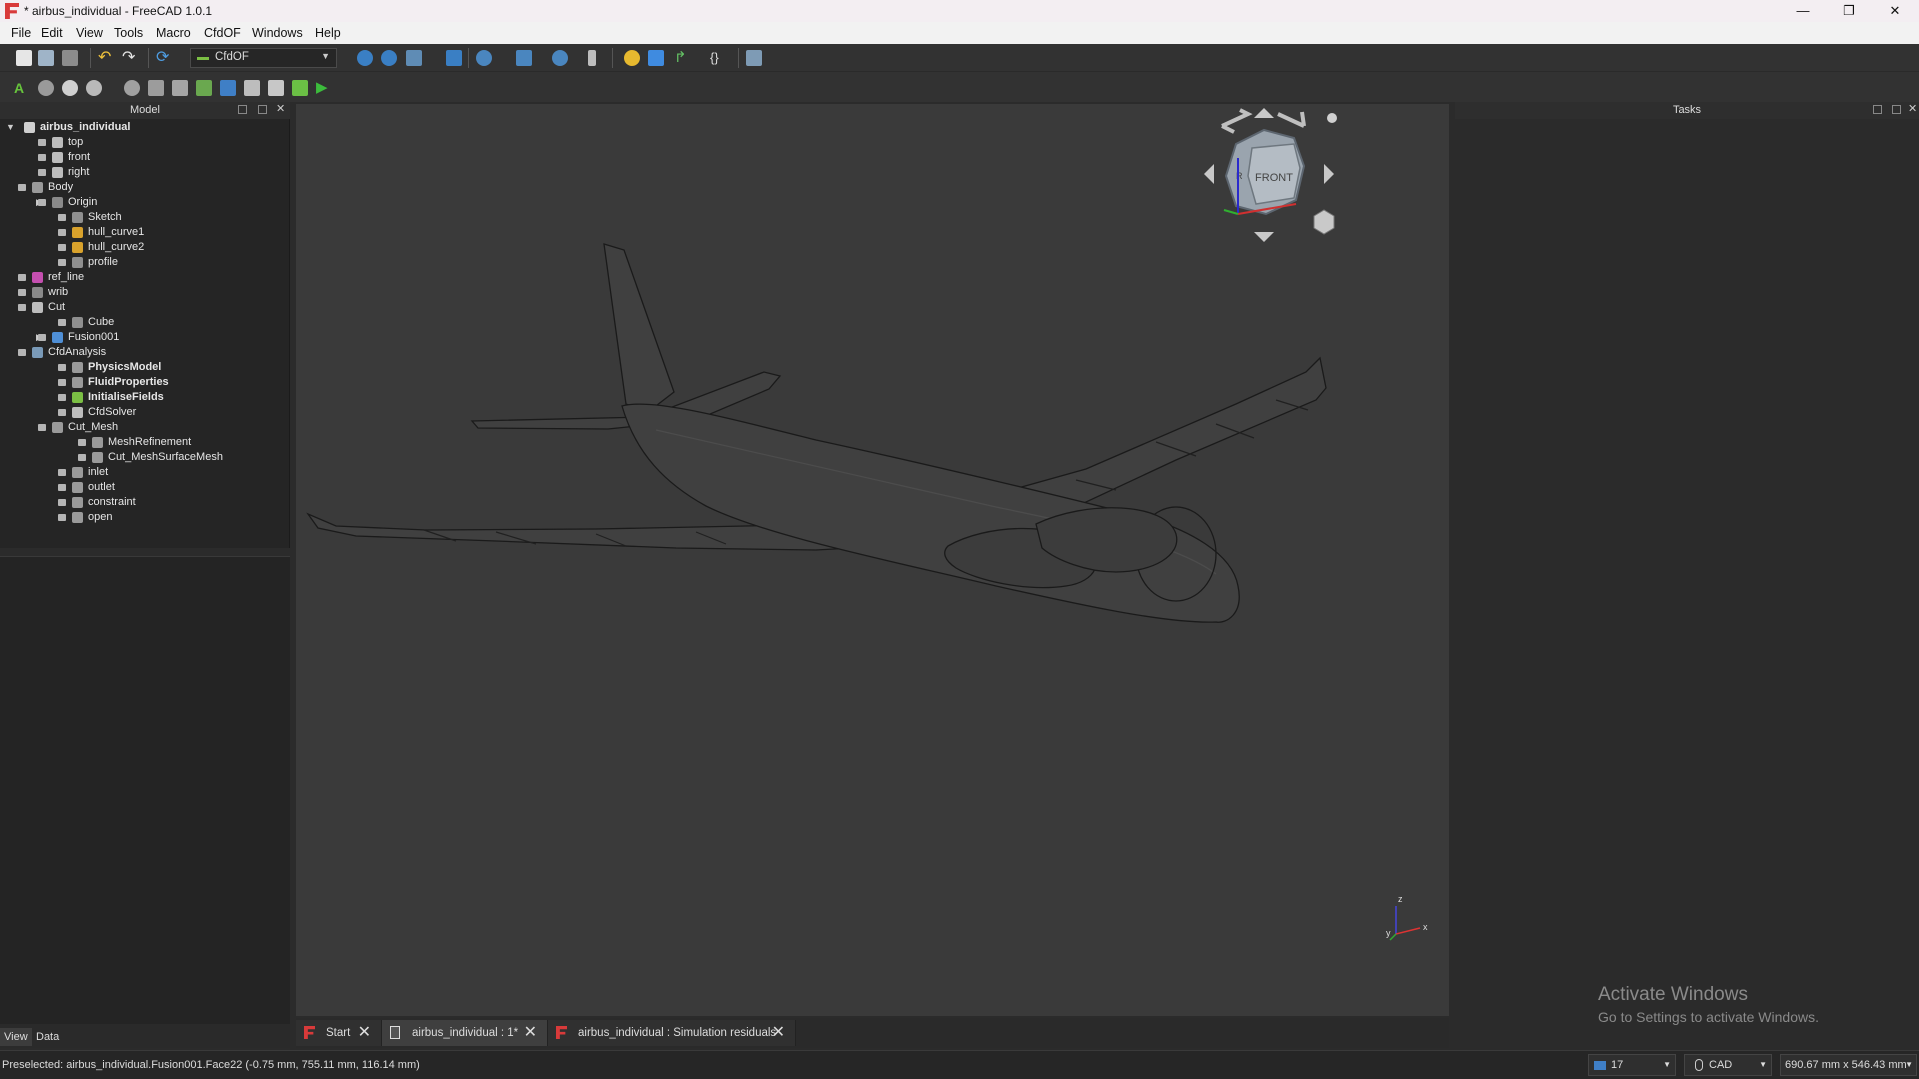  I want to click on units-selector: 17 ▼, so click(1632, 1065).